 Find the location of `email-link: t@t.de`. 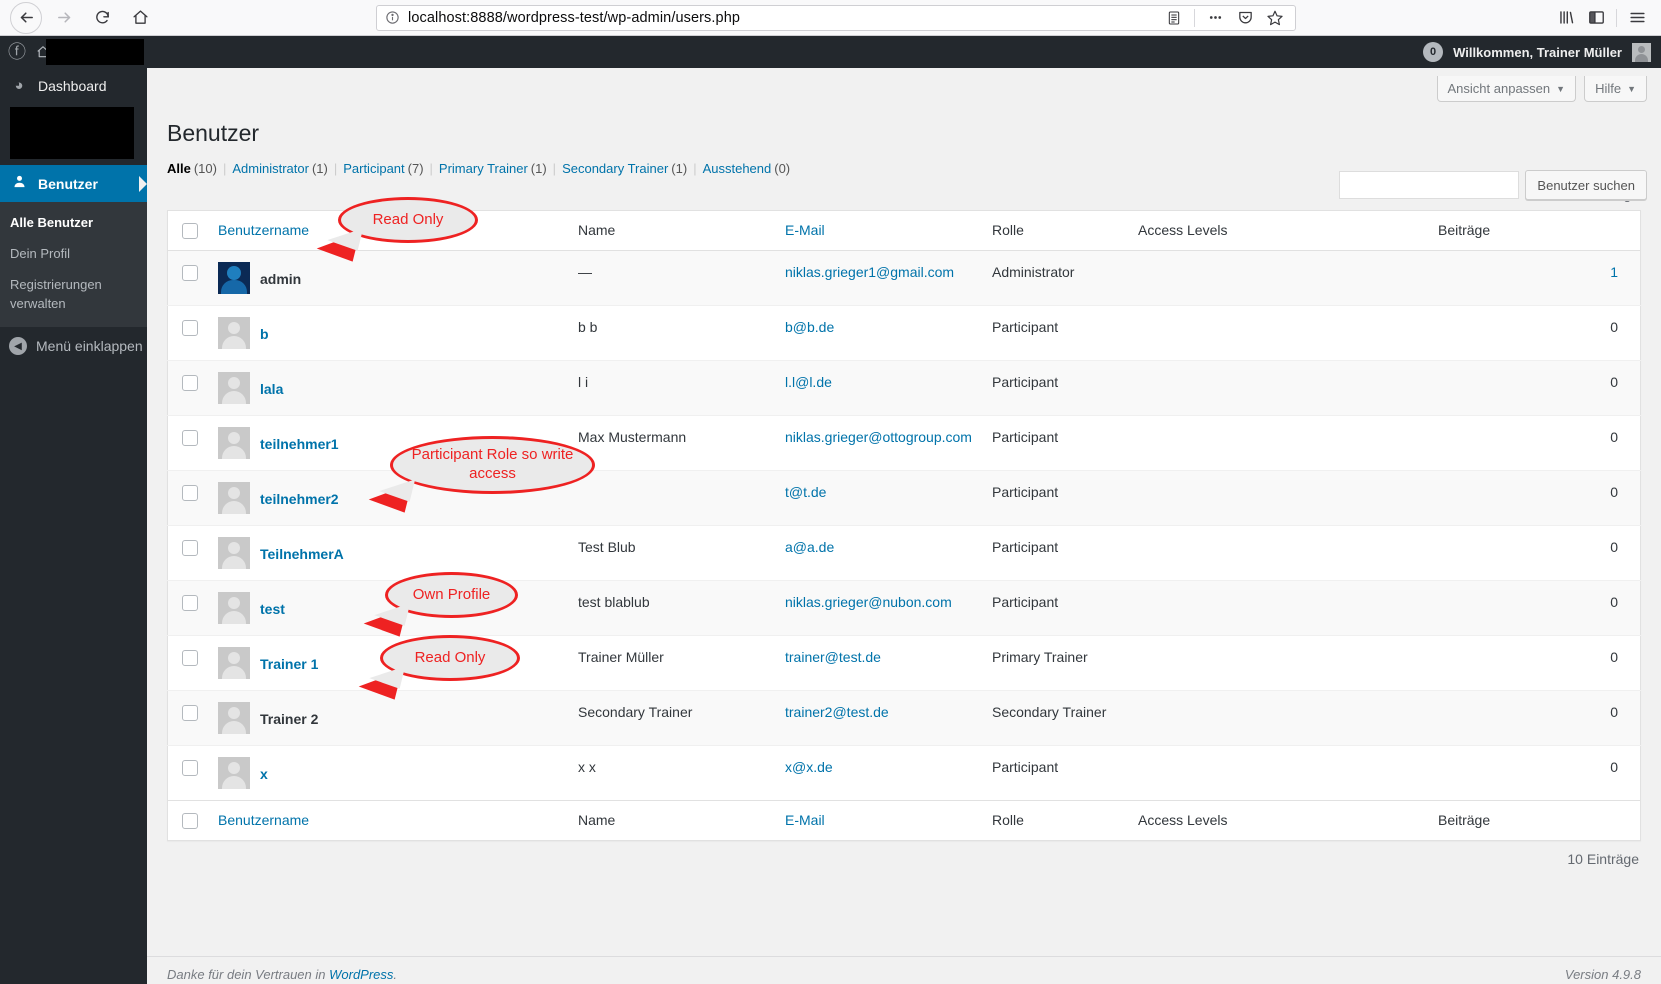

email-link: t@t.de is located at coordinates (805, 492).